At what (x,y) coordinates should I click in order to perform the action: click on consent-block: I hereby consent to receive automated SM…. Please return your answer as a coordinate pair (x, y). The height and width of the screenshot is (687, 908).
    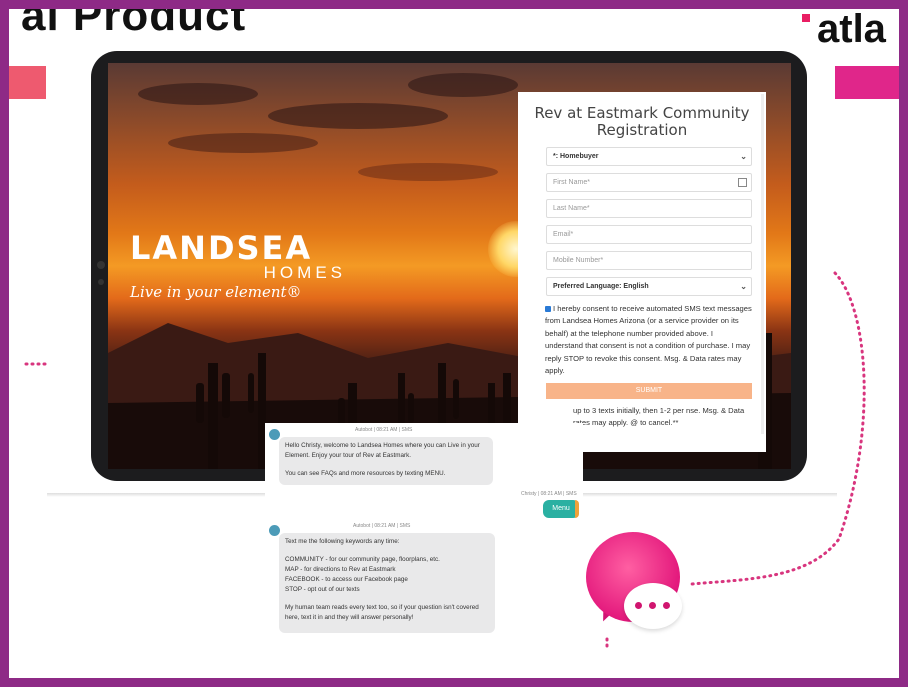
    Looking at the image, I should click on (648, 340).